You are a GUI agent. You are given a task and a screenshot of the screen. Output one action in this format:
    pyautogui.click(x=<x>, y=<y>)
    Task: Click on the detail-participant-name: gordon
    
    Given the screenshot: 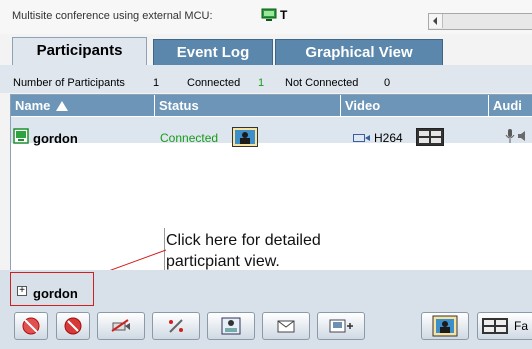 What is the action you would take?
    pyautogui.click(x=55, y=293)
    